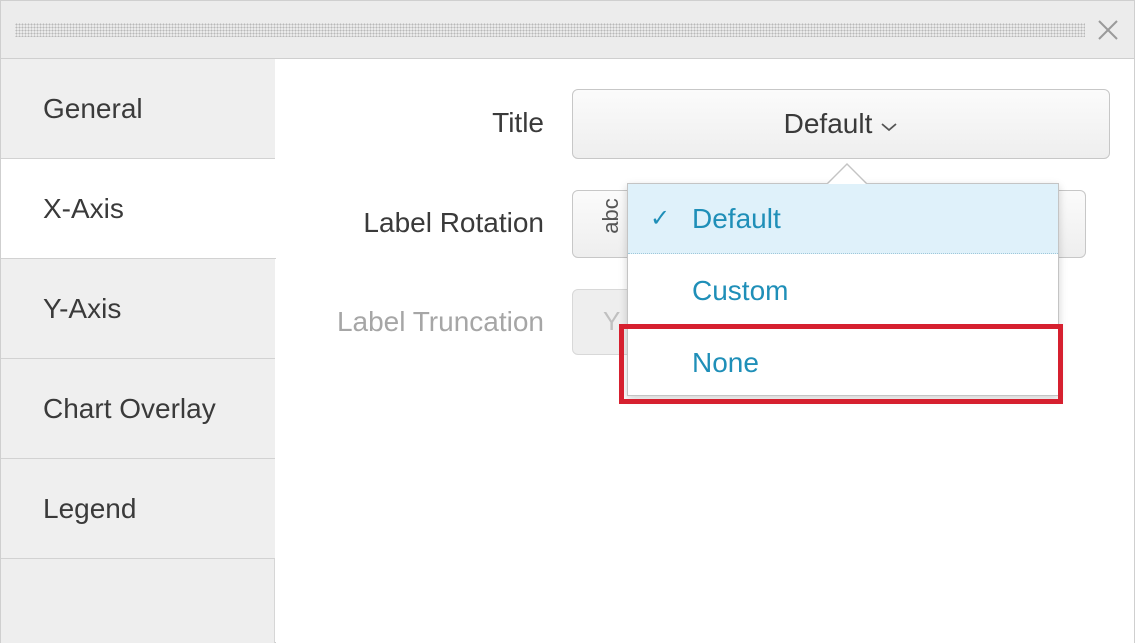 Image resolution: width=1135 pixels, height=643 pixels. Describe the element at coordinates (83, 208) in the screenshot. I see `sidebar-item-label: X-Axis` at that location.